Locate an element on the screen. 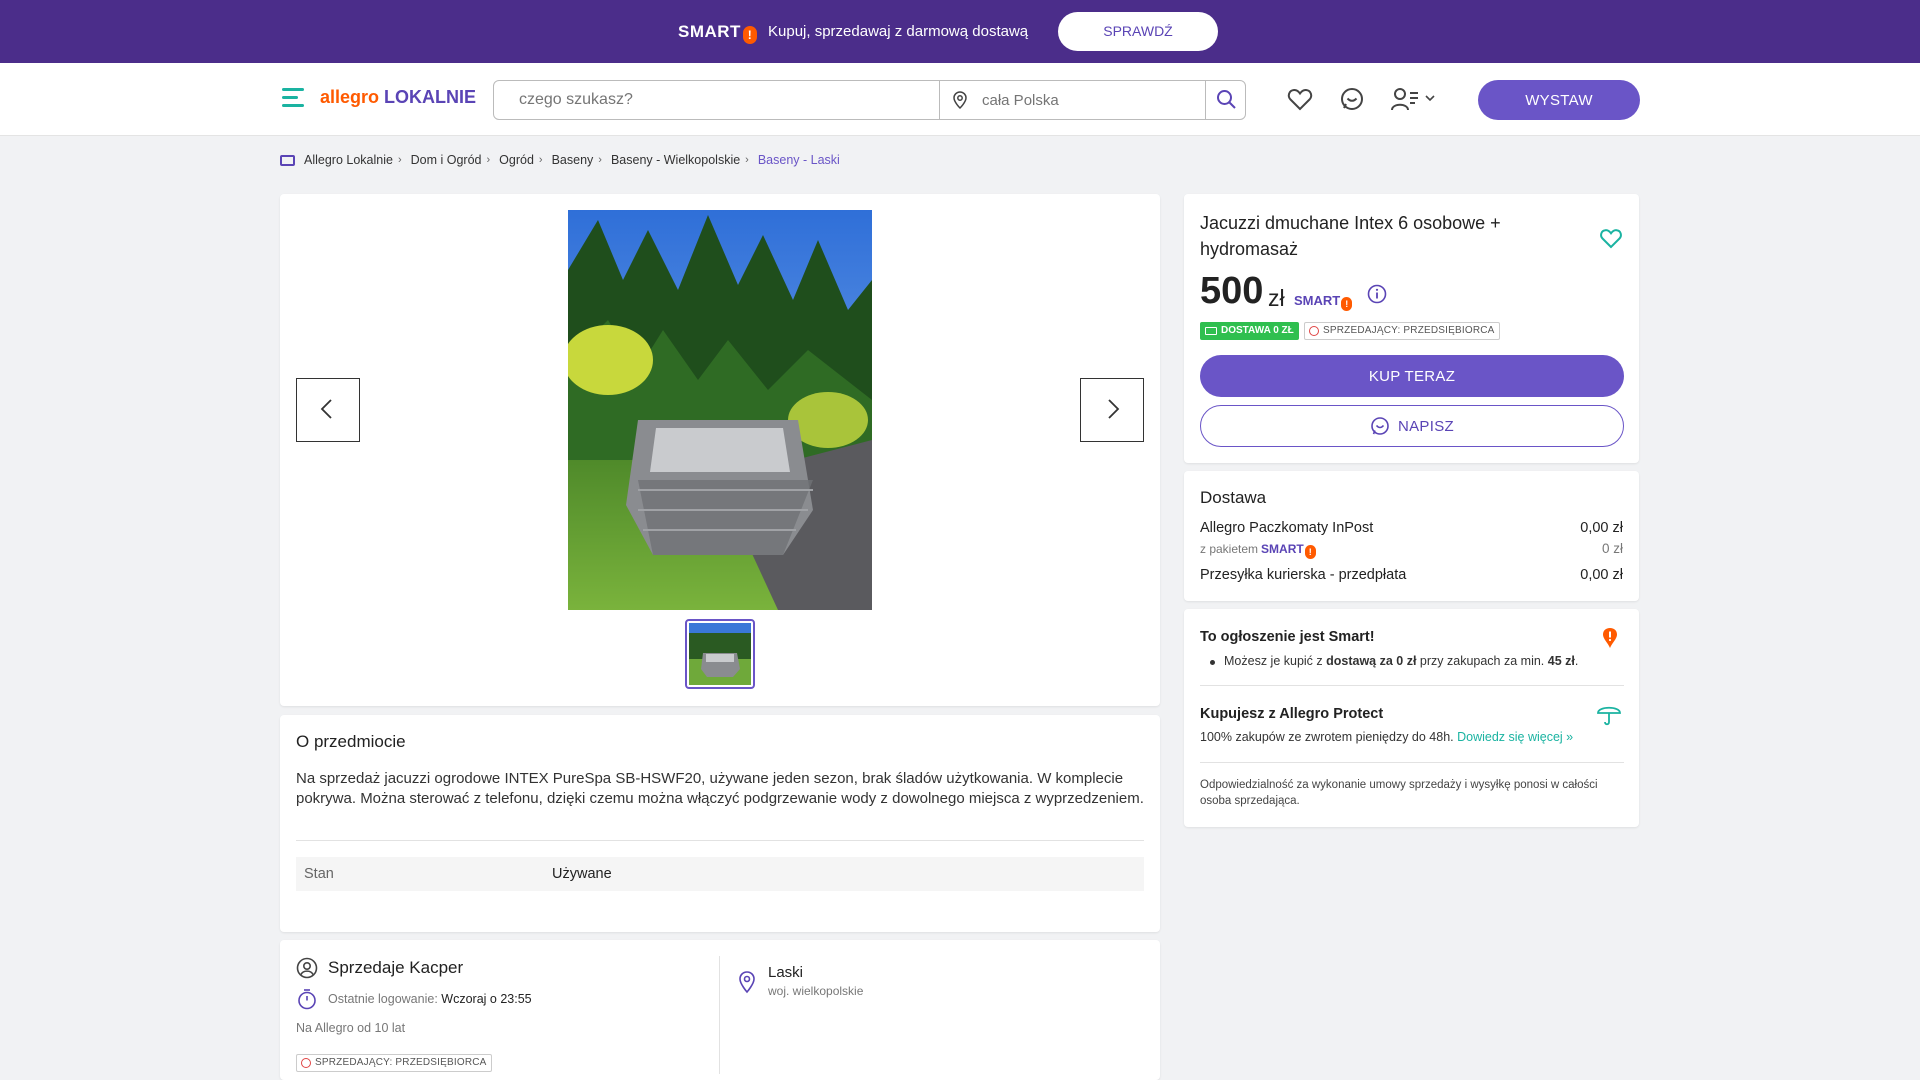 Image resolution: width=1920 pixels, height=1080 pixels. price-currency: zł is located at coordinates (1276, 298).